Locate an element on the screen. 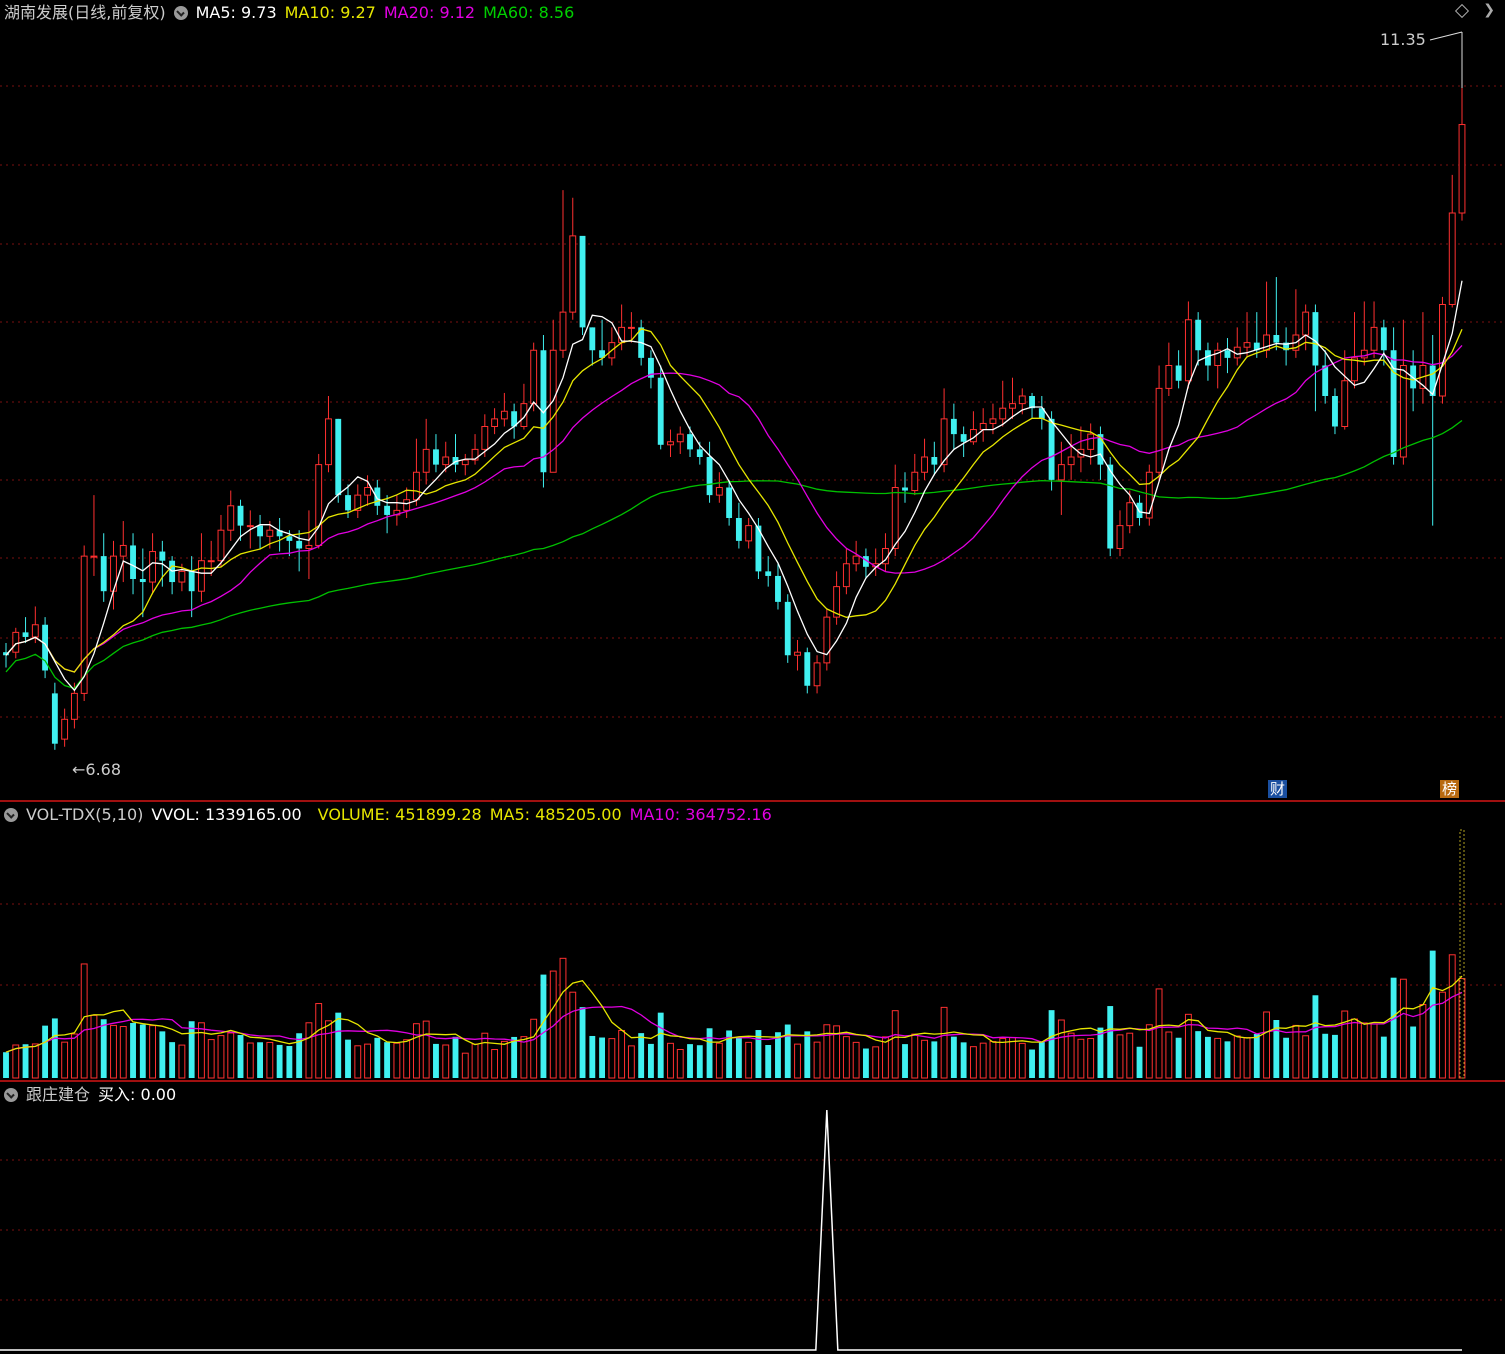  ma10-legend: MA10: 9.27 is located at coordinates (330, 13).